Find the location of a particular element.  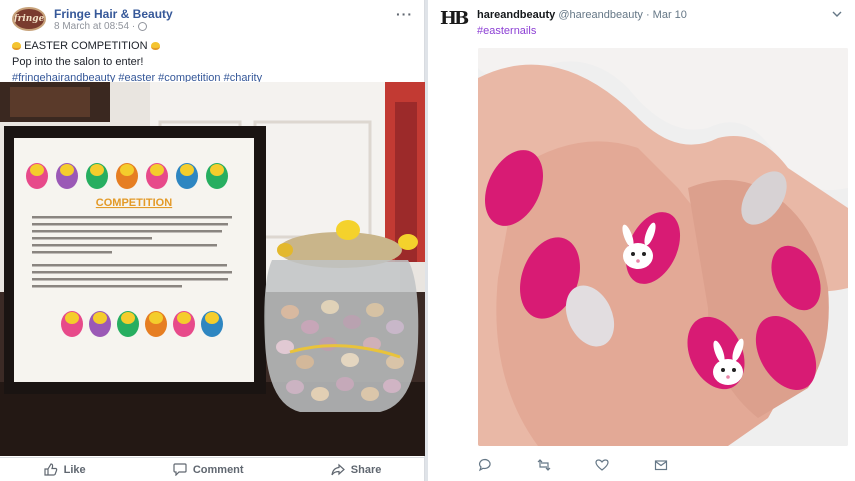

tweet-date: · Mar 10 is located at coordinates (666, 15).